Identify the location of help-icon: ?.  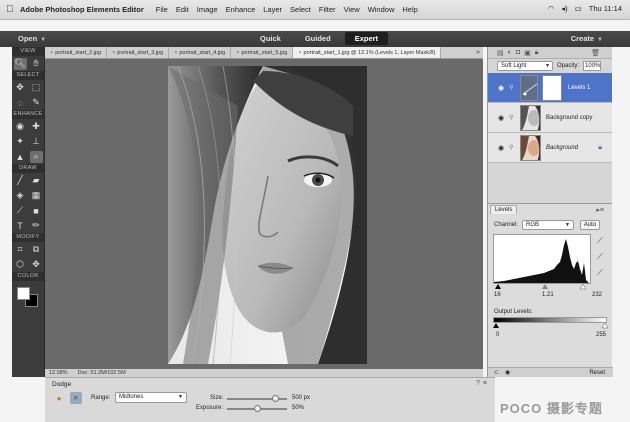
(478, 383).